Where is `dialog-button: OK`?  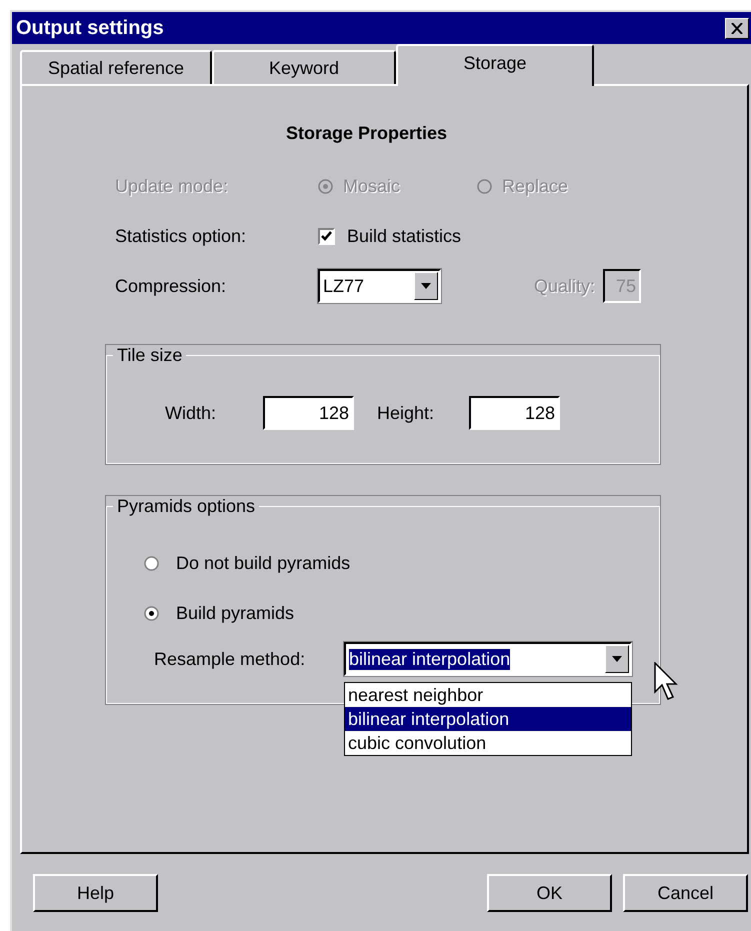 dialog-button: OK is located at coordinates (549, 893).